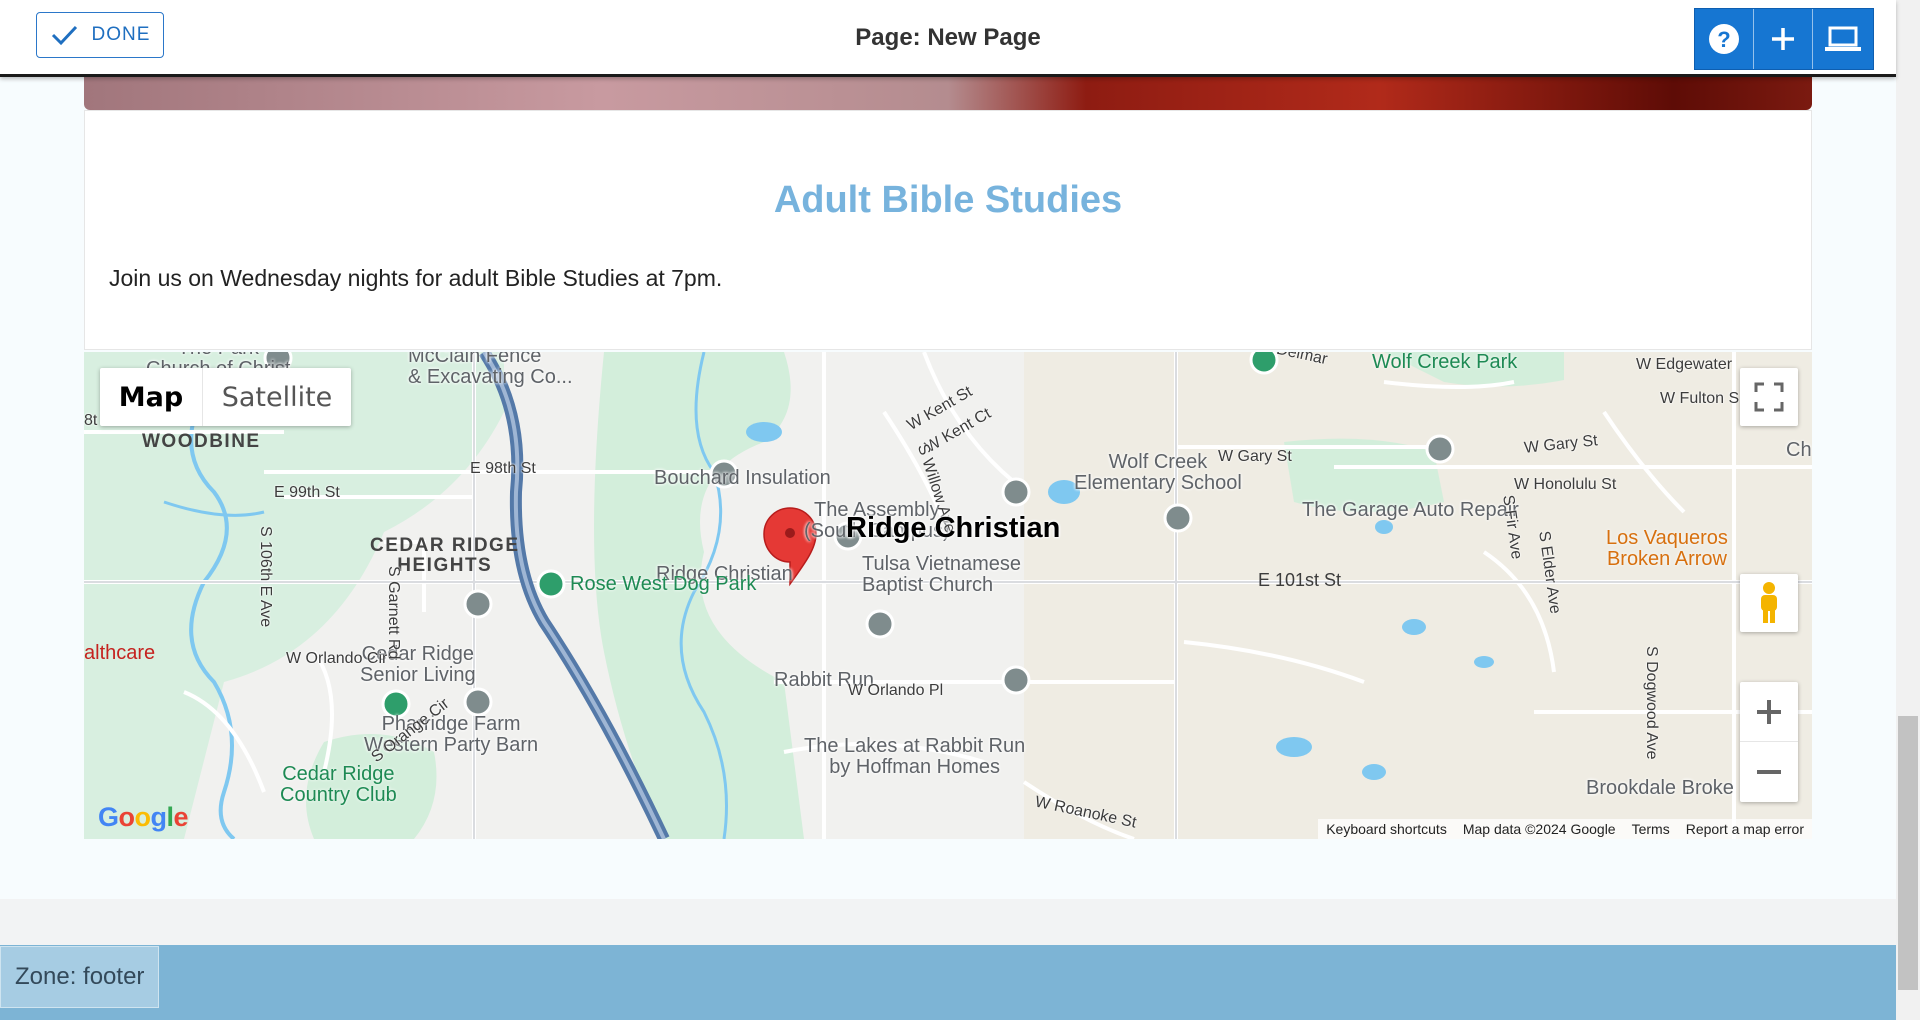  What do you see at coordinates (1444, 362) in the screenshot?
I see `park-wolf-creek: Wolf Creek Park` at bounding box center [1444, 362].